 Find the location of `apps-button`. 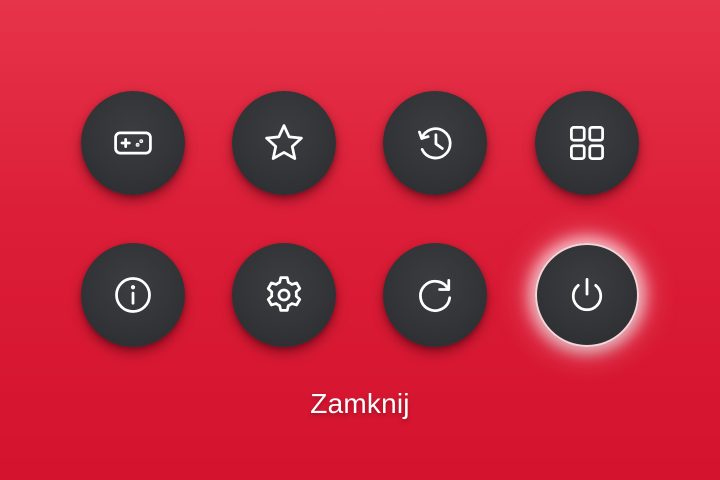

apps-button is located at coordinates (587, 143).